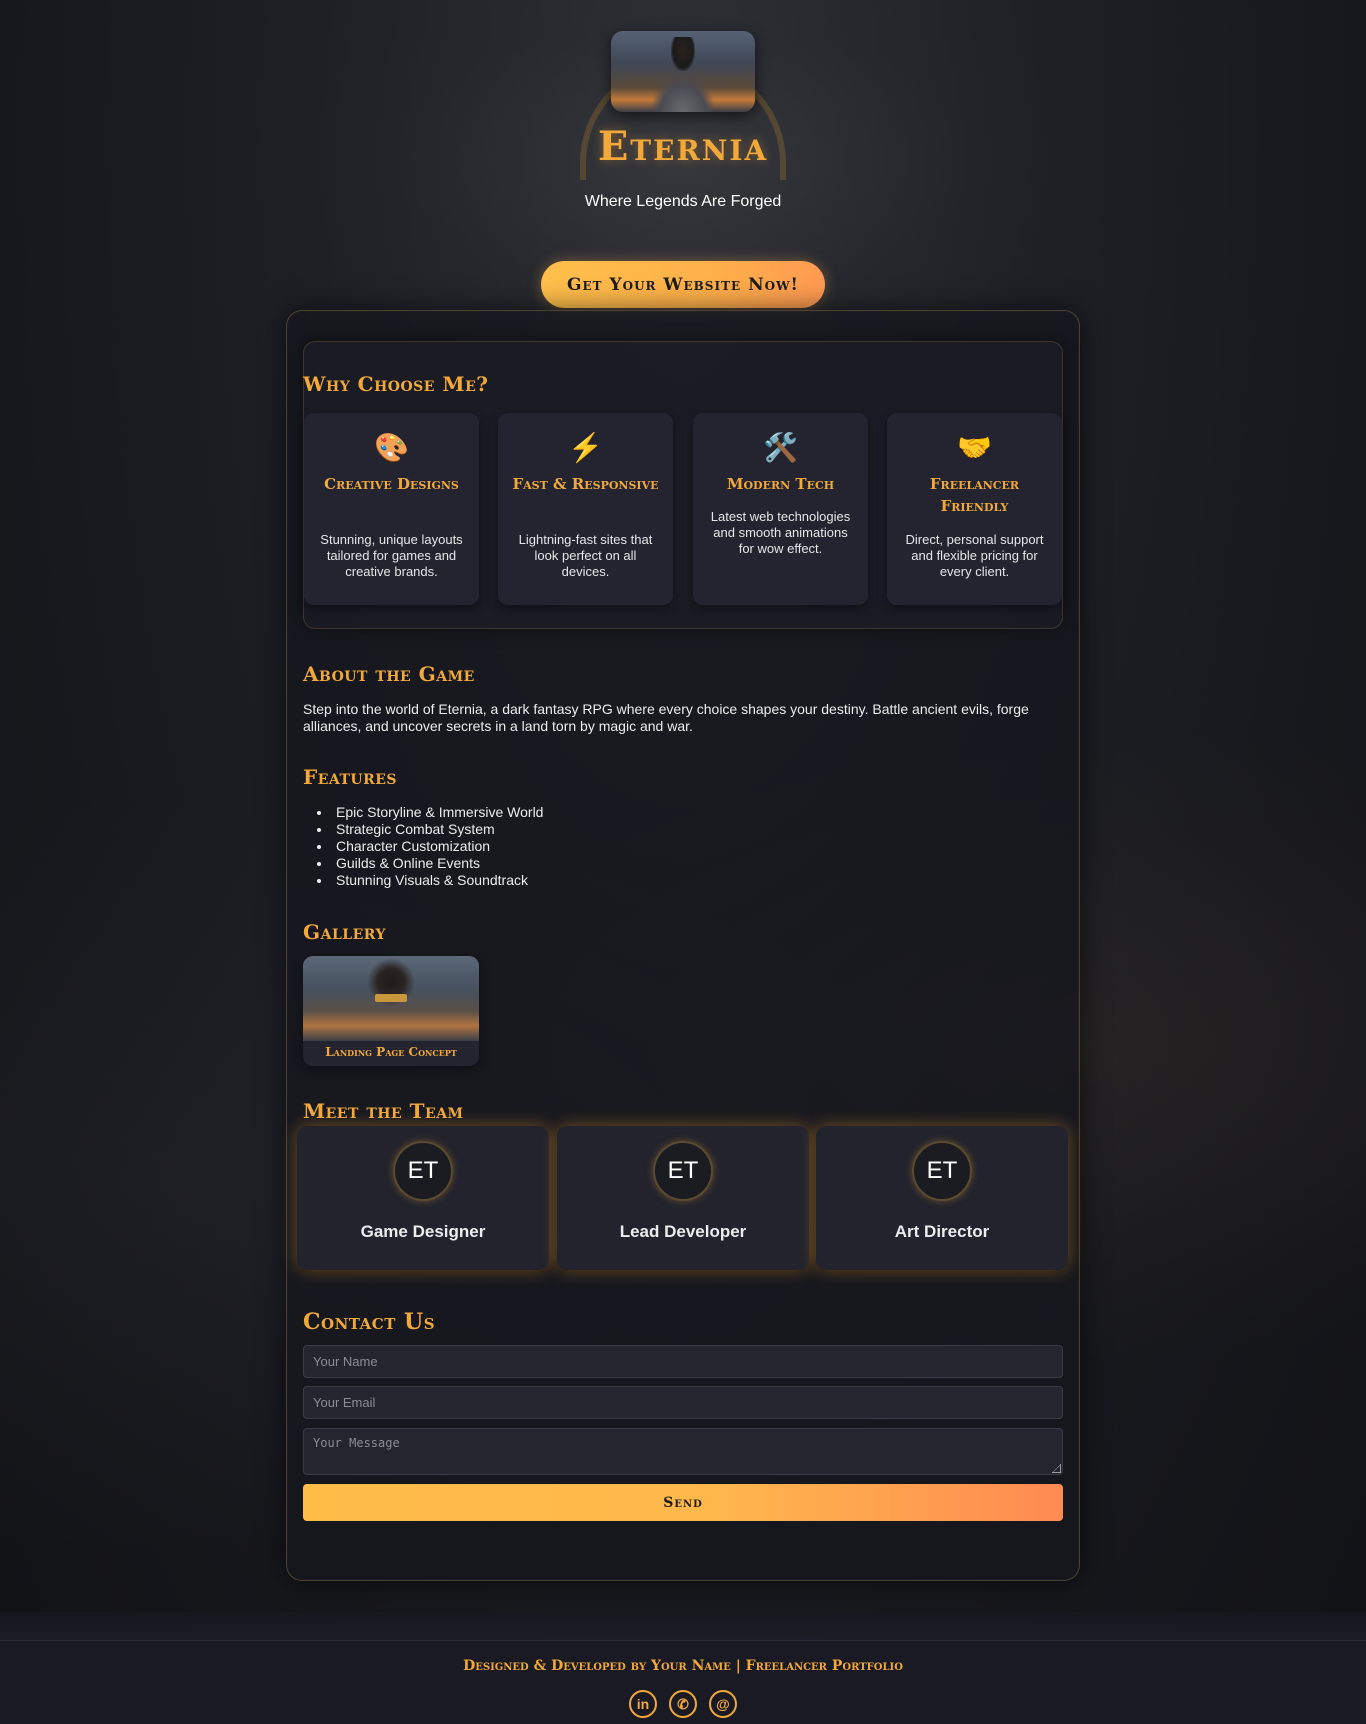 This screenshot has width=1366, height=1724. I want to click on team-role: Art Director, so click(942, 1231).